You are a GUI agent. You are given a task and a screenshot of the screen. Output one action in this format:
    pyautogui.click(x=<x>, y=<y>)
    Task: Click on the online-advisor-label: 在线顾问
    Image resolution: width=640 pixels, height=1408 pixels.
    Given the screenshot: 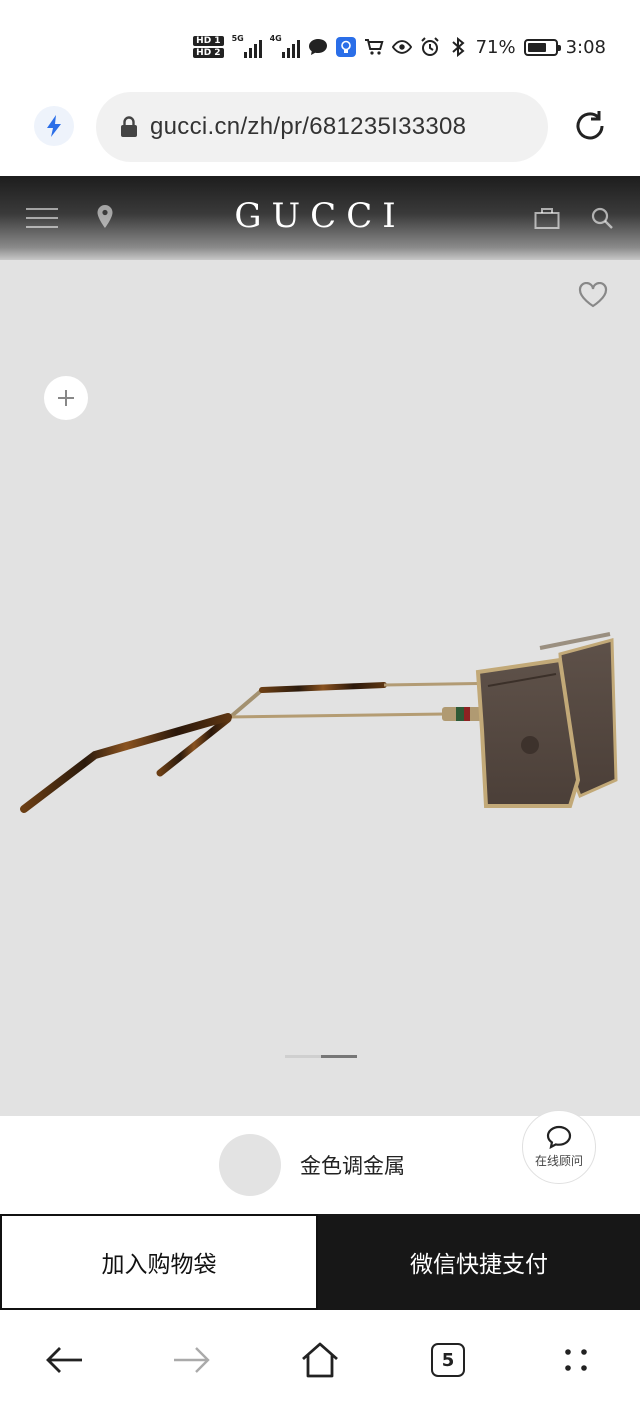 What is the action you would take?
    pyautogui.click(x=558, y=1161)
    